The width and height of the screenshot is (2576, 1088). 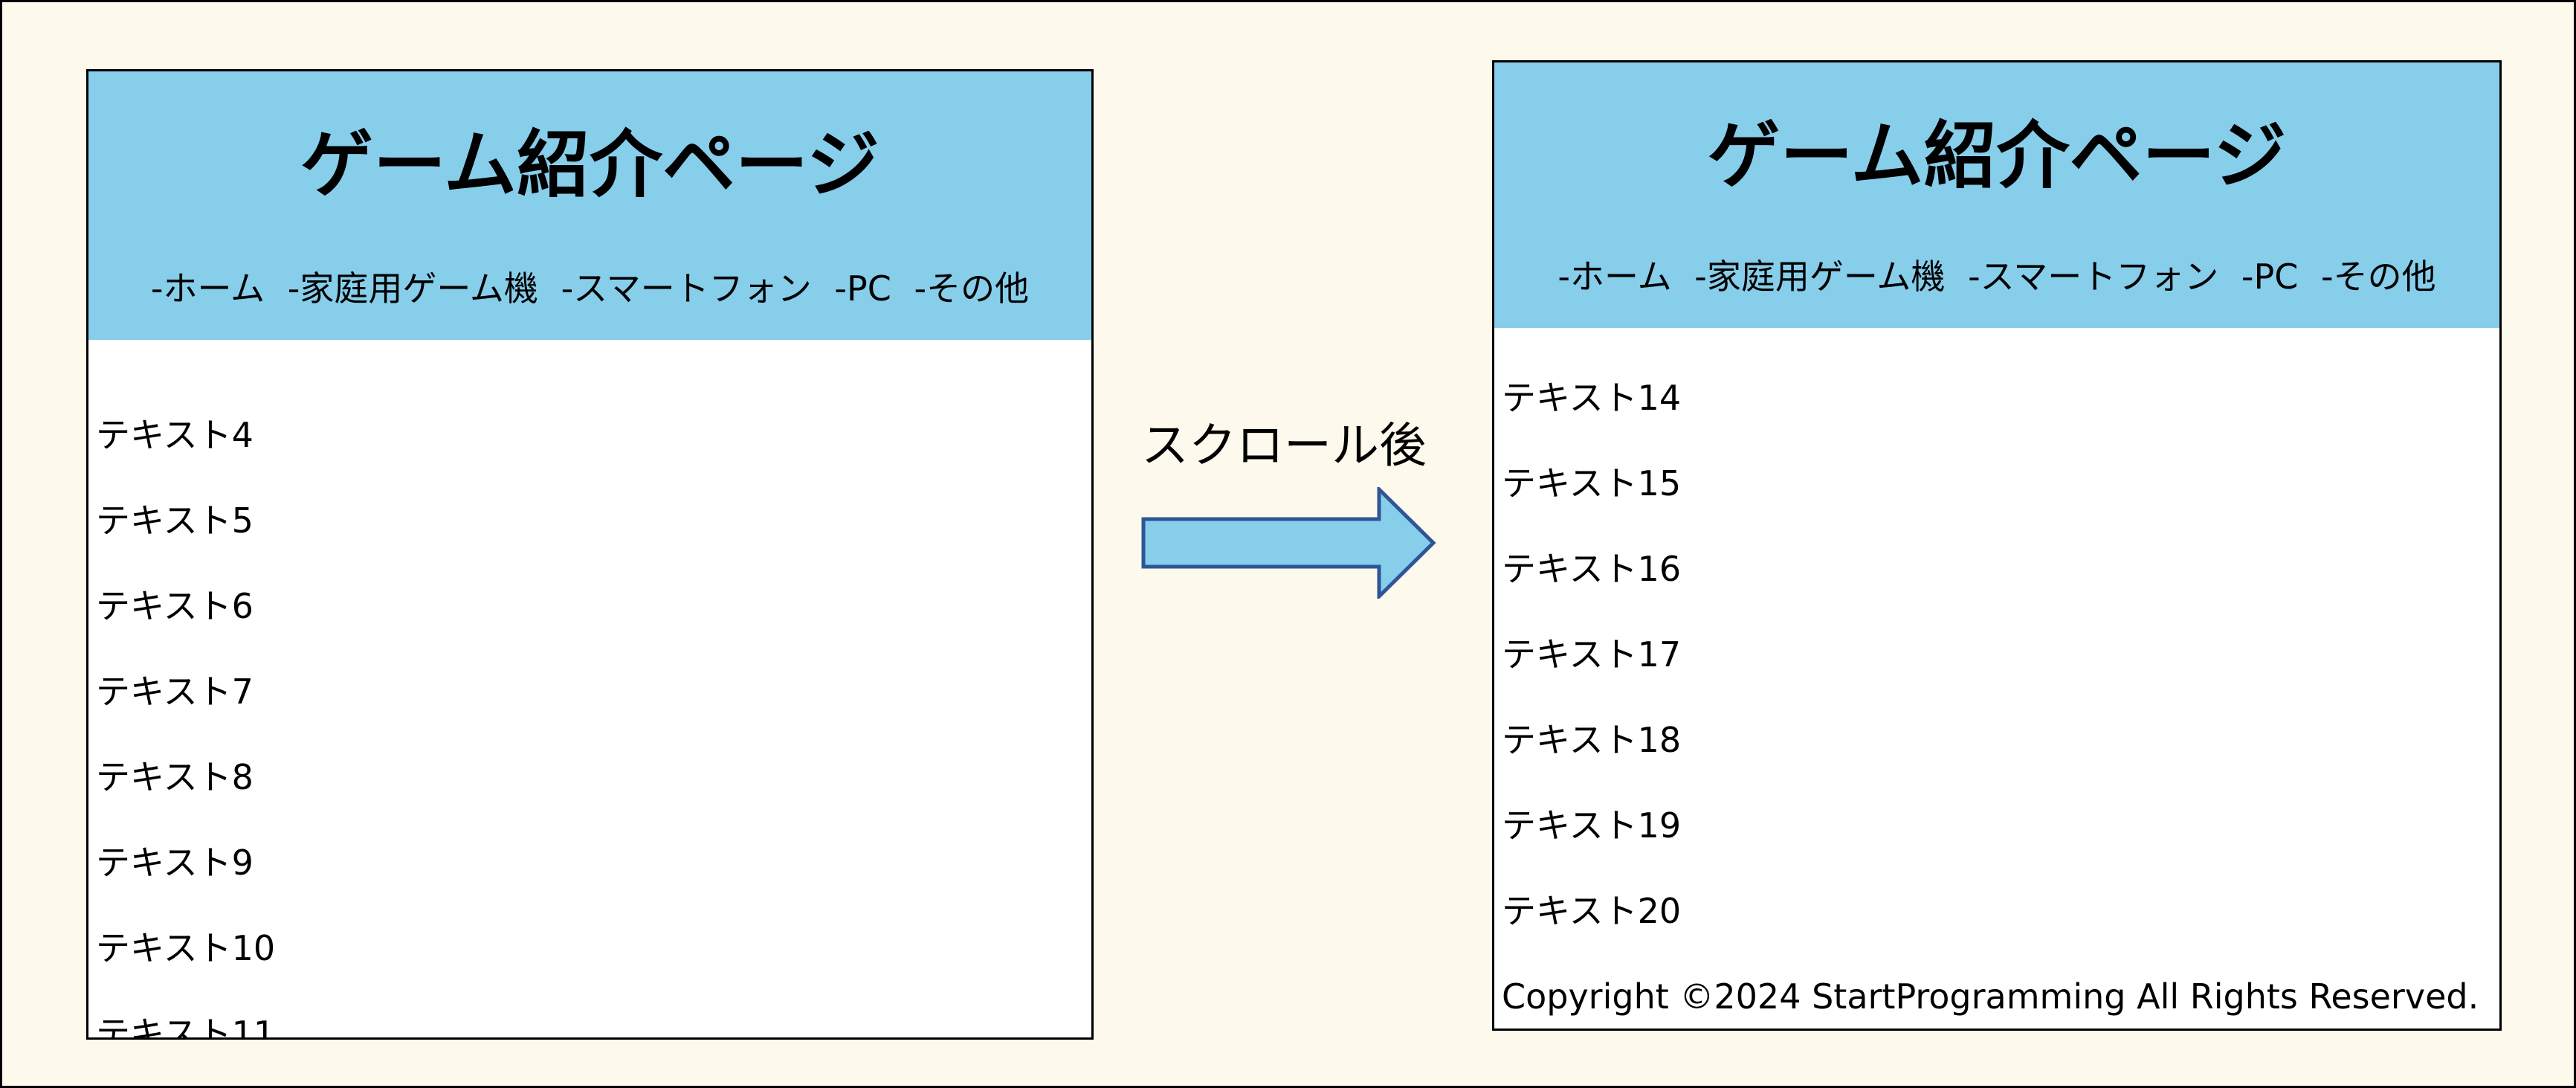 I want to click on right-arrow-icon, so click(x=1290, y=543).